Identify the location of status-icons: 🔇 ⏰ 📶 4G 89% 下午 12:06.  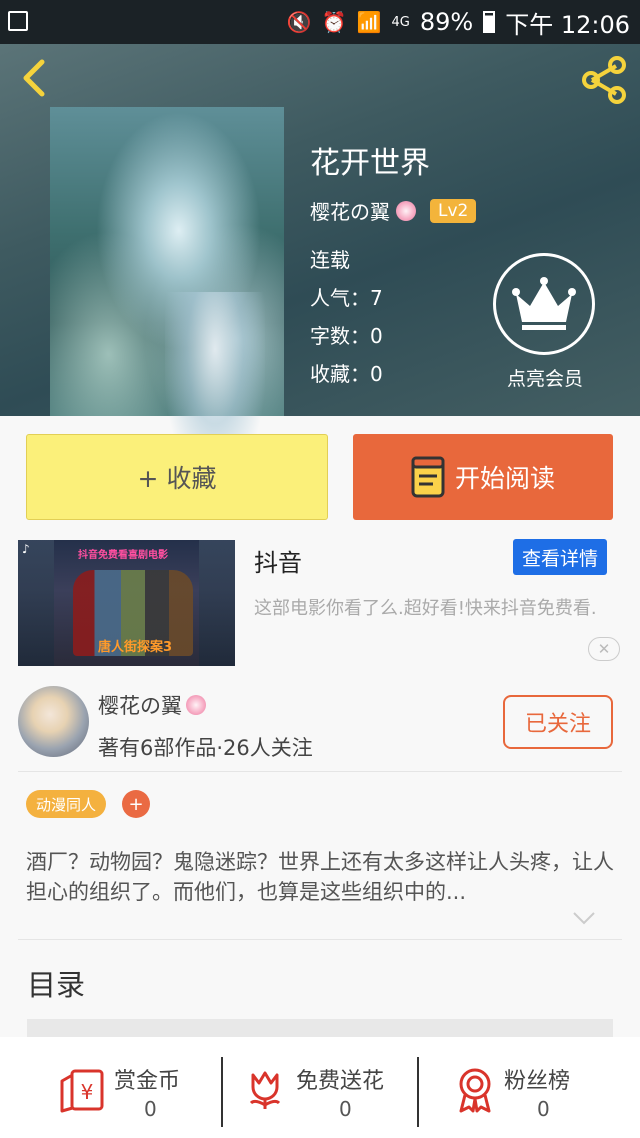
(458, 22).